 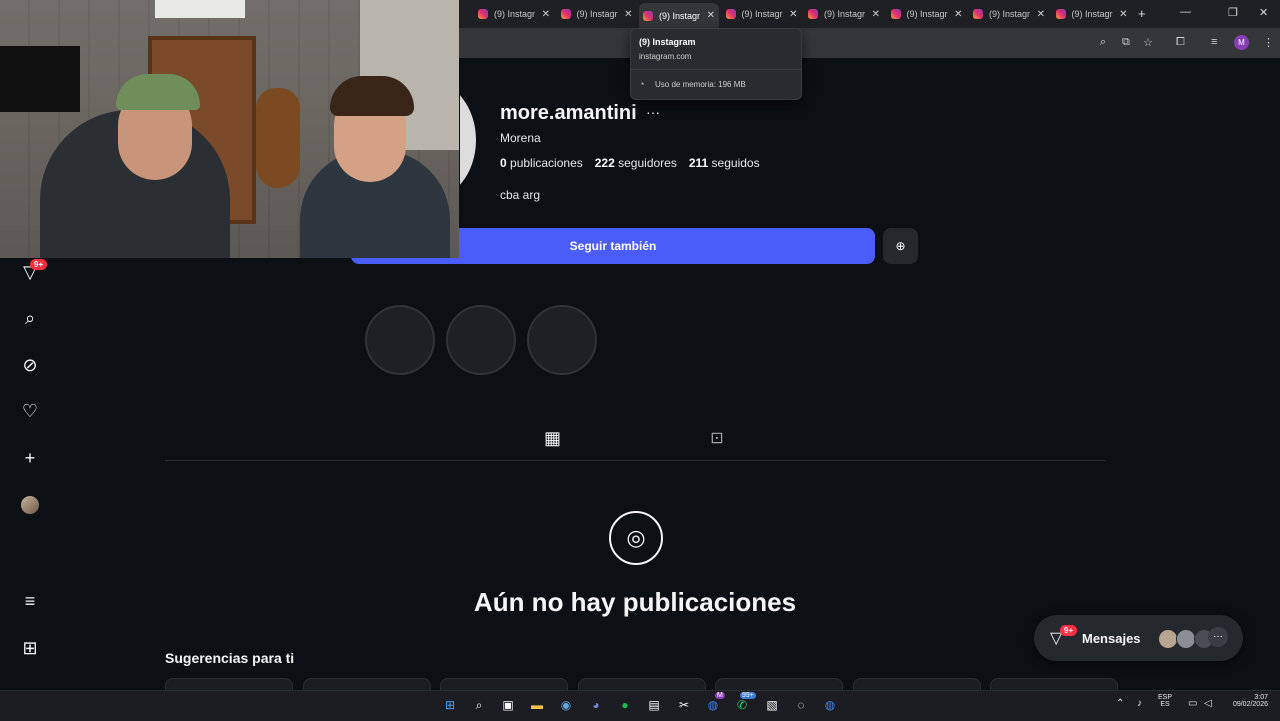 What do you see at coordinates (1120, 703) in the screenshot?
I see `tray-expand-icon: ⌃` at bounding box center [1120, 703].